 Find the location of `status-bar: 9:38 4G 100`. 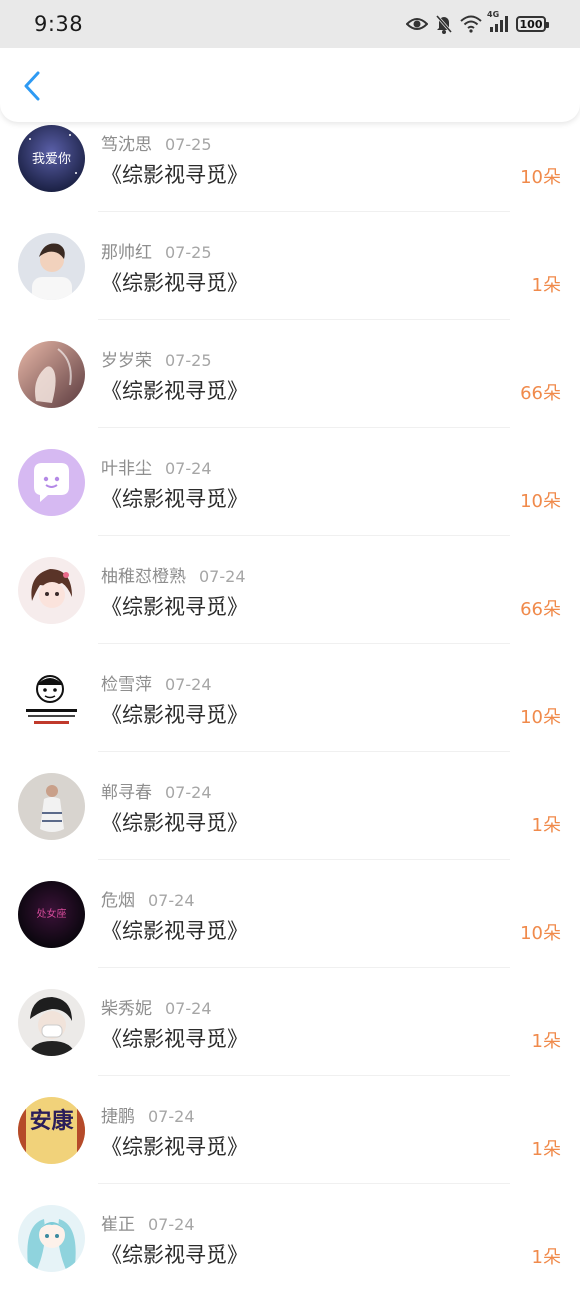

status-bar: 9:38 4G 100 is located at coordinates (290, 24).